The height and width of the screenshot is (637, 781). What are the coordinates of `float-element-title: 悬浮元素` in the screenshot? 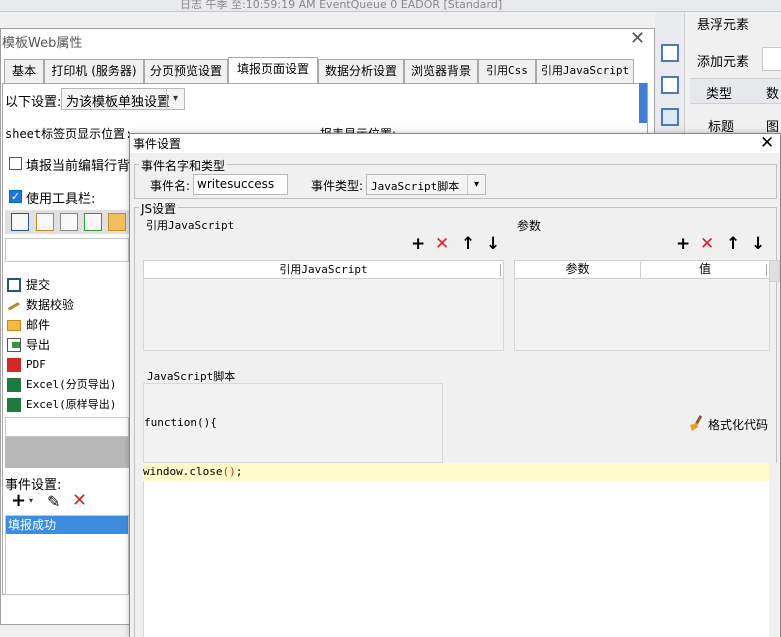 It's located at (723, 25).